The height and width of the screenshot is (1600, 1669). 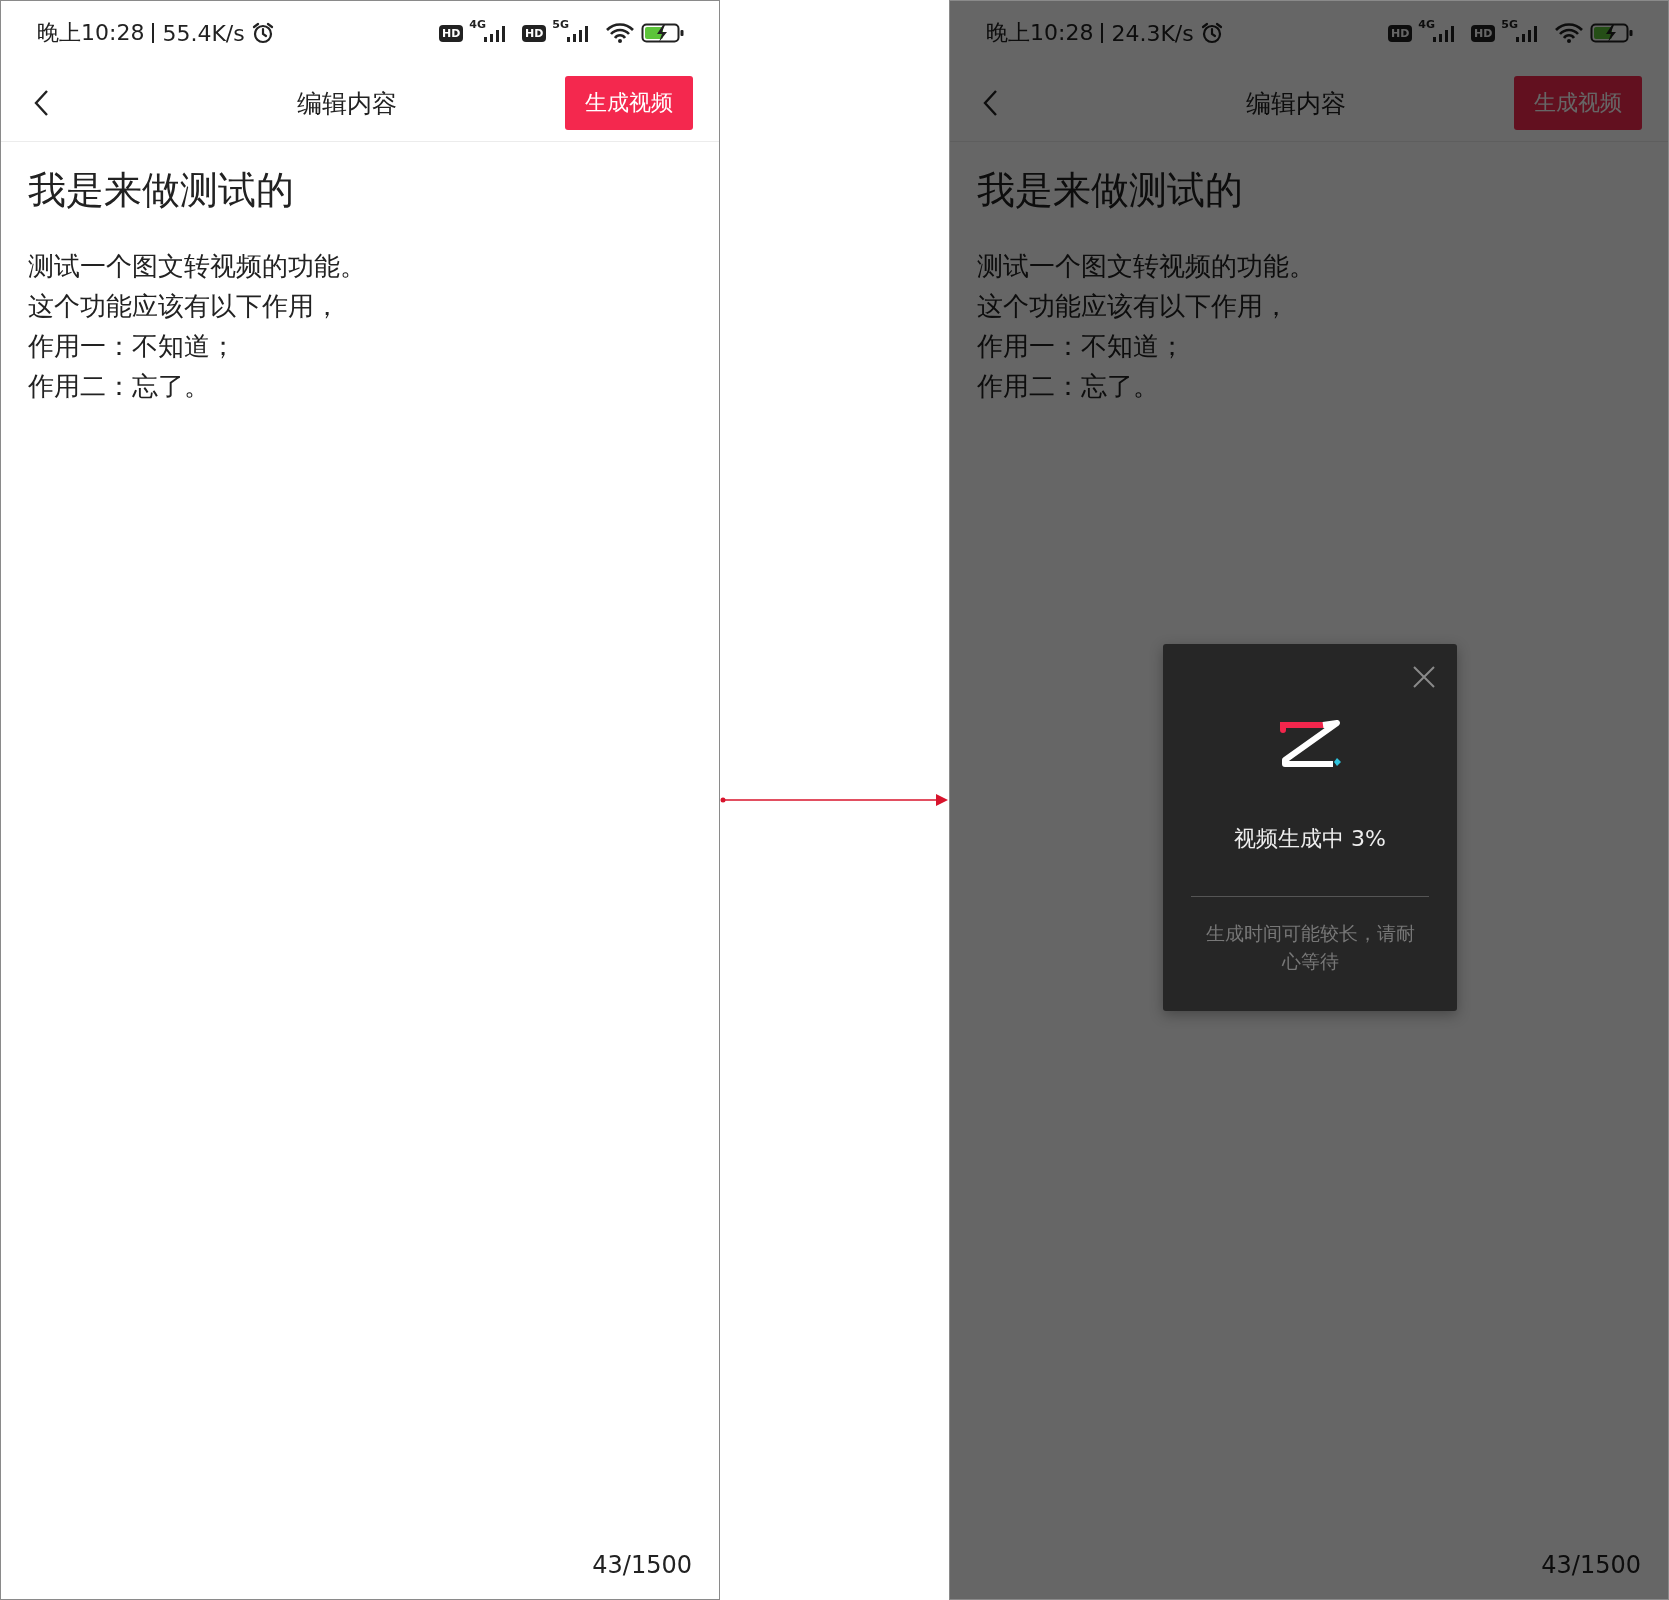 I want to click on app-logo-icon, so click(x=1310, y=744).